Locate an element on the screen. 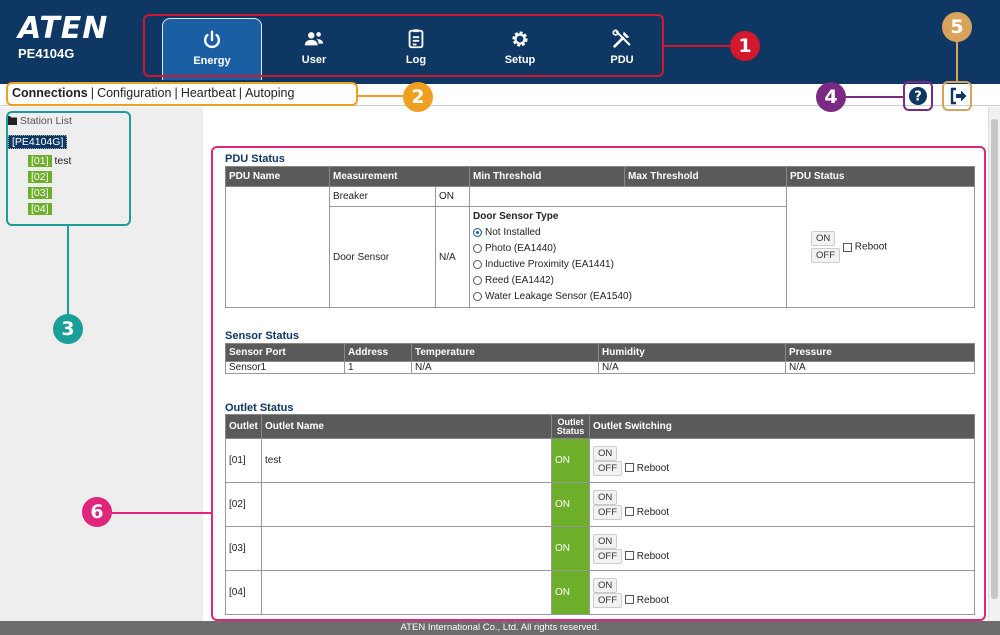  callout-badge-2: 2 is located at coordinates (418, 97).